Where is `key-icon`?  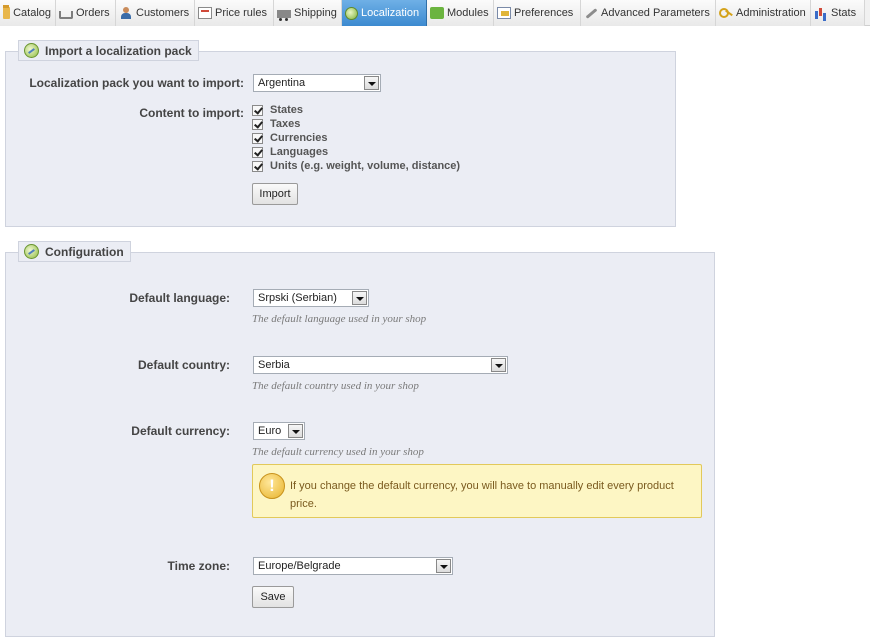 key-icon is located at coordinates (726, 13).